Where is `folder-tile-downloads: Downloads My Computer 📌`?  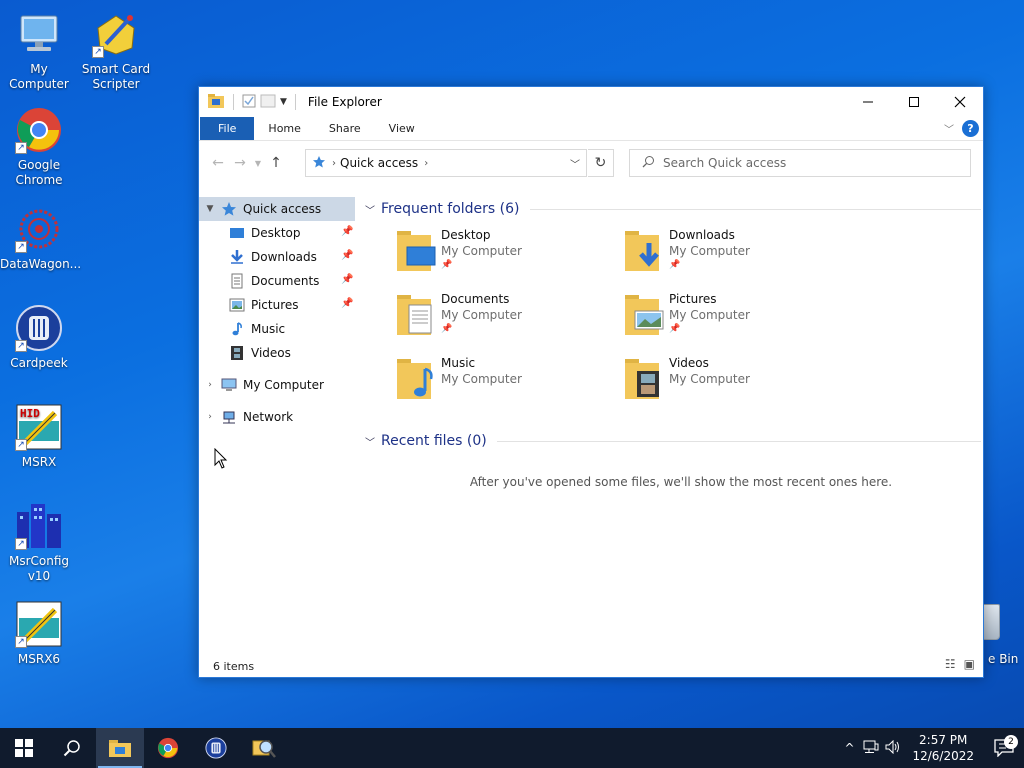
folder-tile-downloads: Downloads My Computer 📌 is located at coordinates (733, 257).